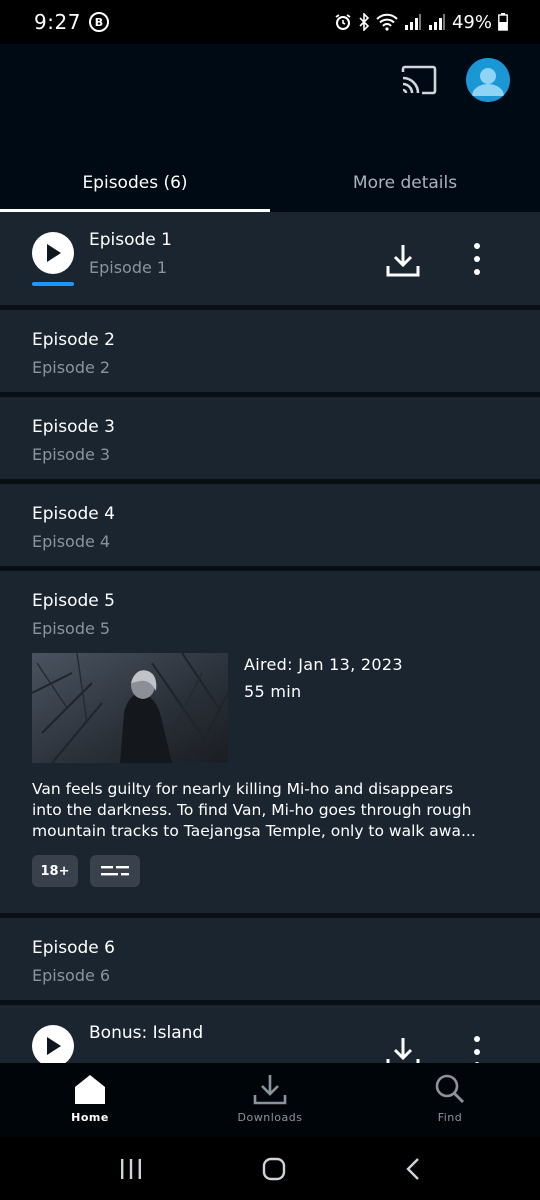 Image resolution: width=540 pixels, height=1200 pixels. Describe the element at coordinates (90, 1117) in the screenshot. I see `nav-home-label: Home` at that location.